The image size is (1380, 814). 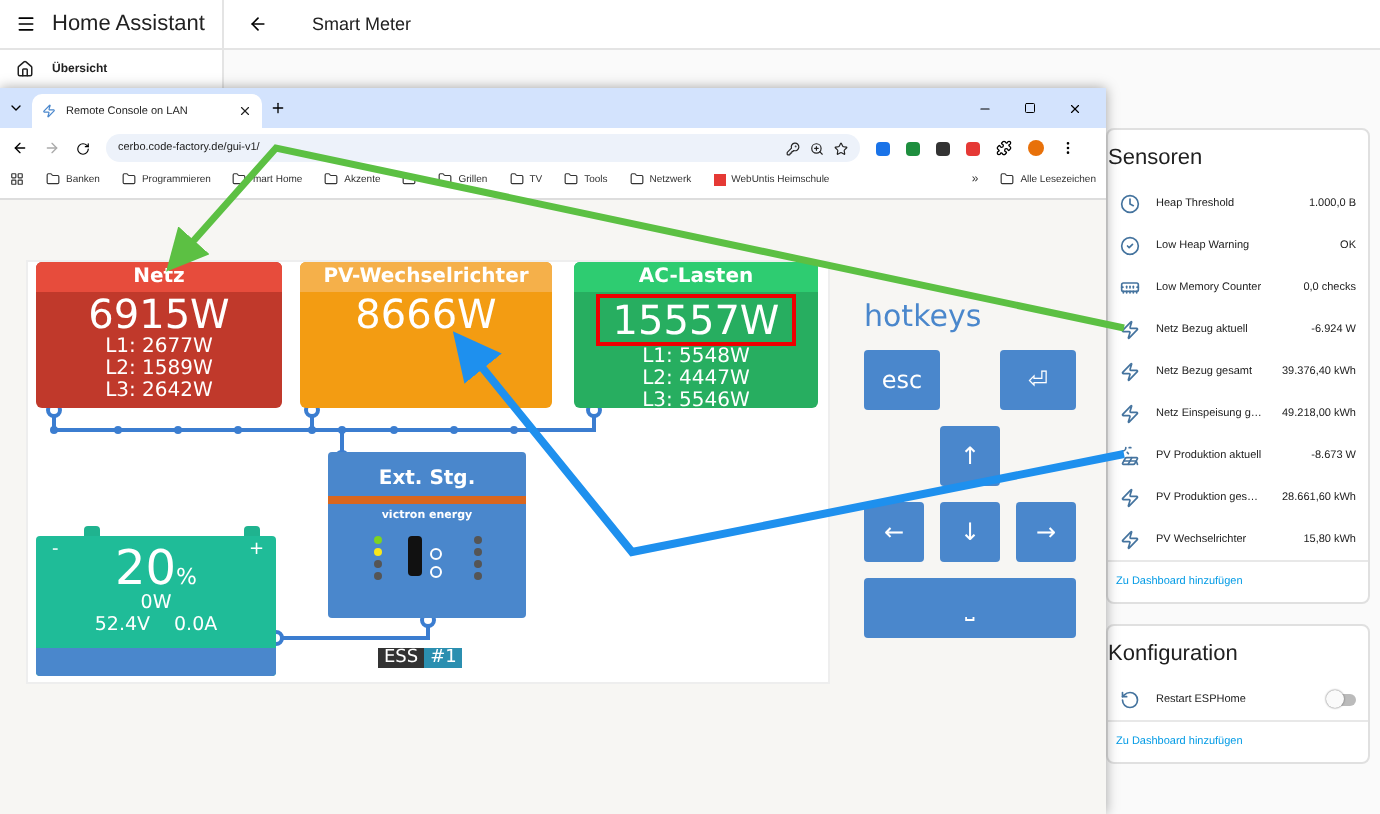 I want to click on extensions-icon, so click(x=1004, y=148).